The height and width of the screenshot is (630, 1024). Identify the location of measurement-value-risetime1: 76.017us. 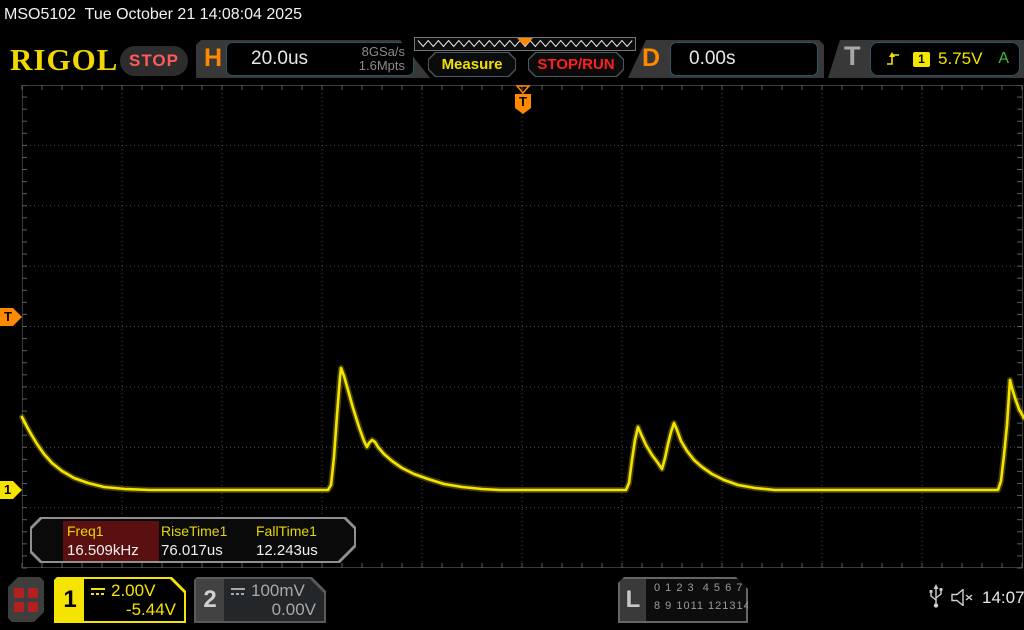
(192, 550).